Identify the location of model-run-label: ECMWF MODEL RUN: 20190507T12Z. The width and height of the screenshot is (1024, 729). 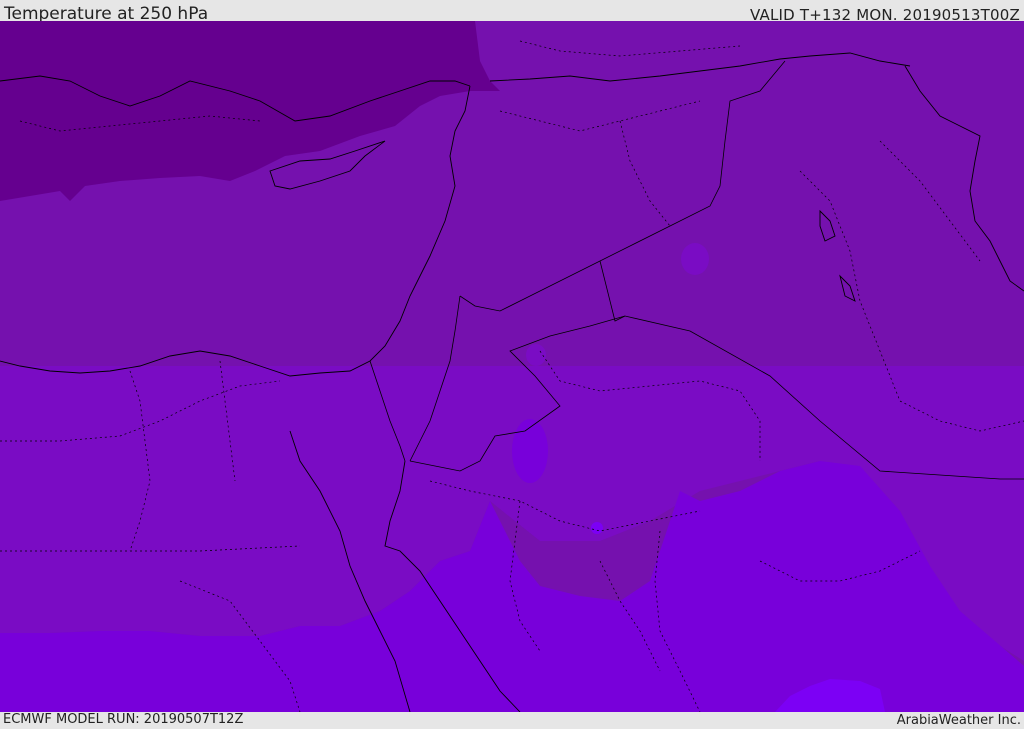
(123, 719).